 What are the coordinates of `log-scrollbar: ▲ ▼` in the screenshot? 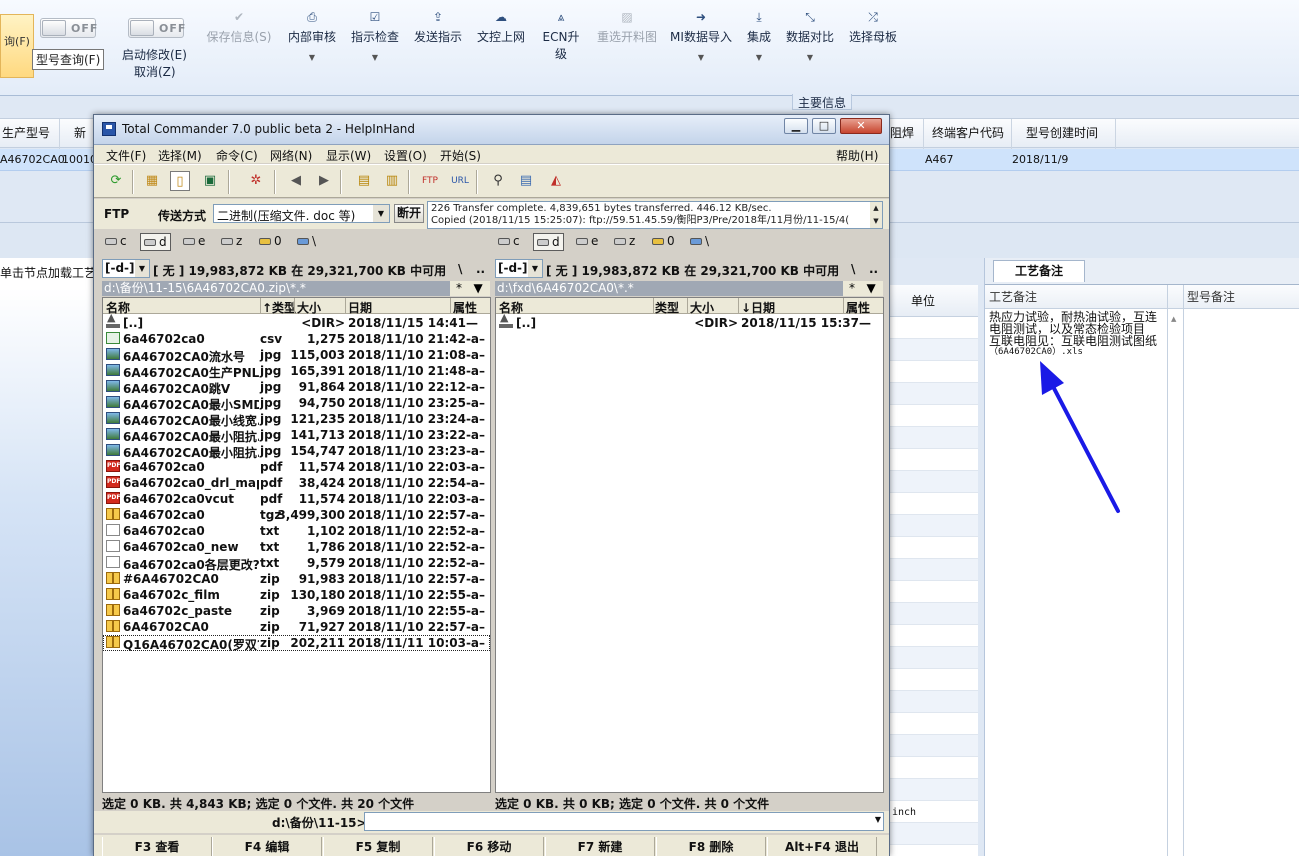 It's located at (876, 215).